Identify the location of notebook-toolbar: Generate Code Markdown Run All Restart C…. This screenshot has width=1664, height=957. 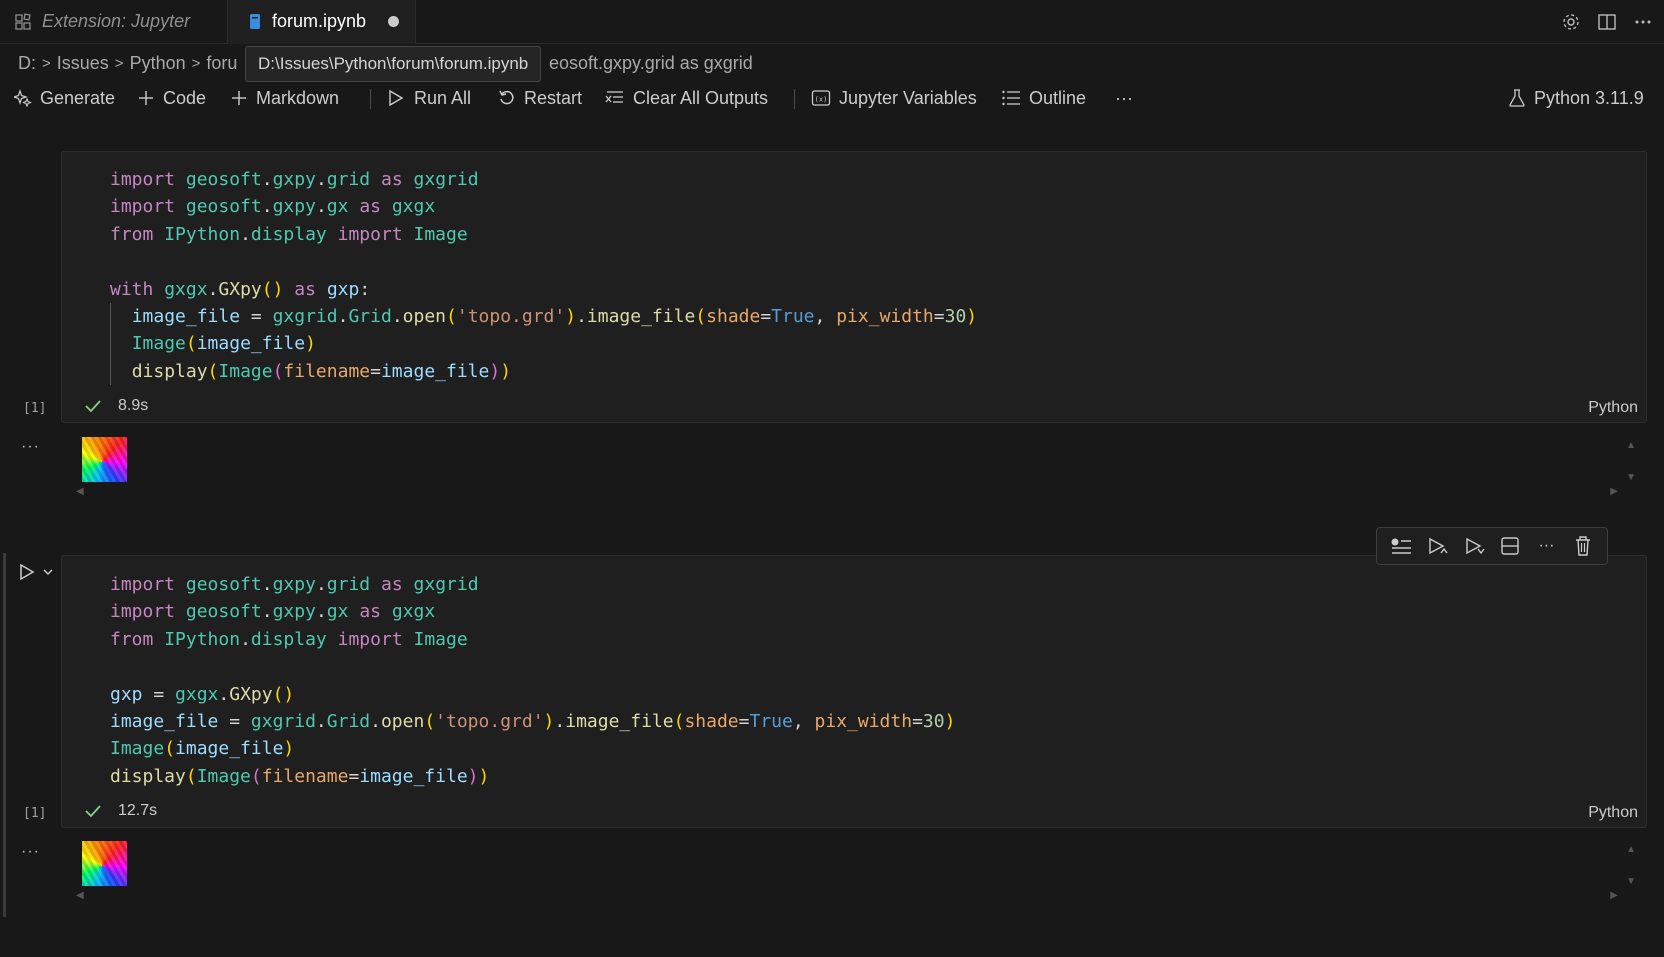
(832, 98).